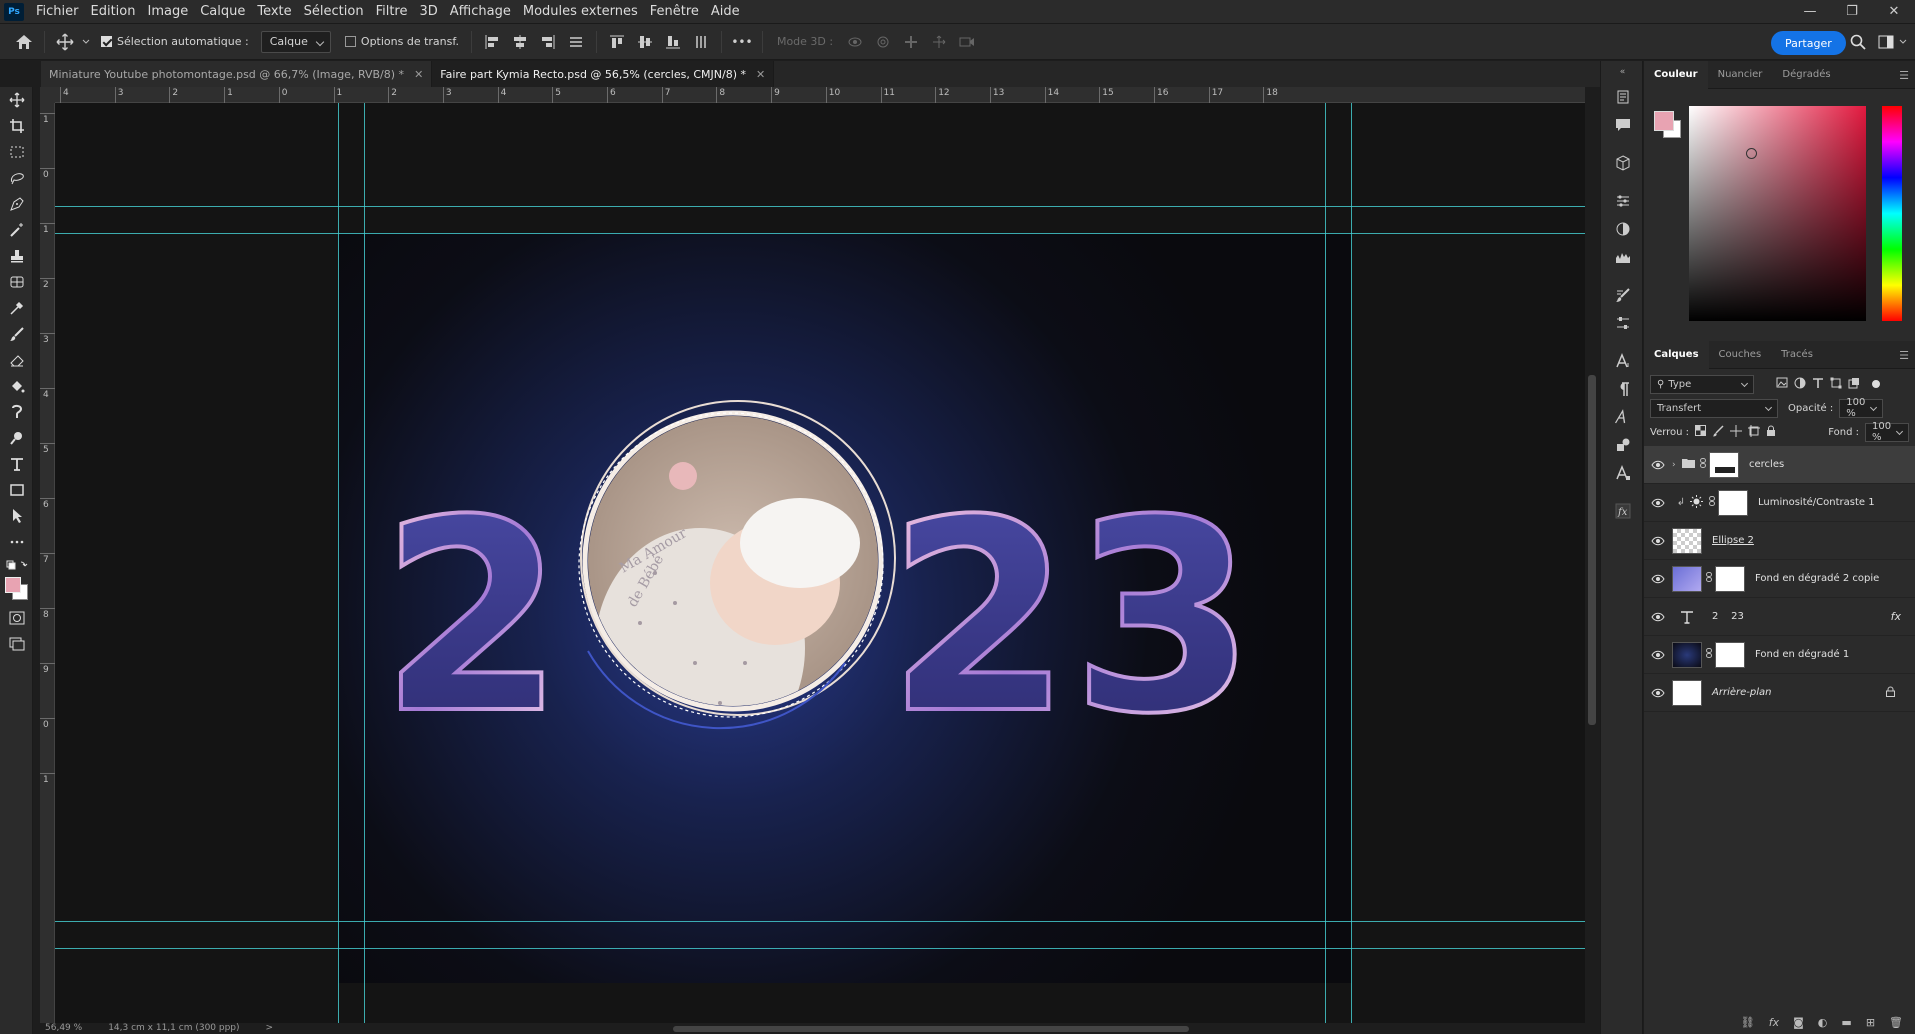 The image size is (1915, 1034). What do you see at coordinates (16, 412) in the screenshot?
I see `smudge-tool-icon` at bounding box center [16, 412].